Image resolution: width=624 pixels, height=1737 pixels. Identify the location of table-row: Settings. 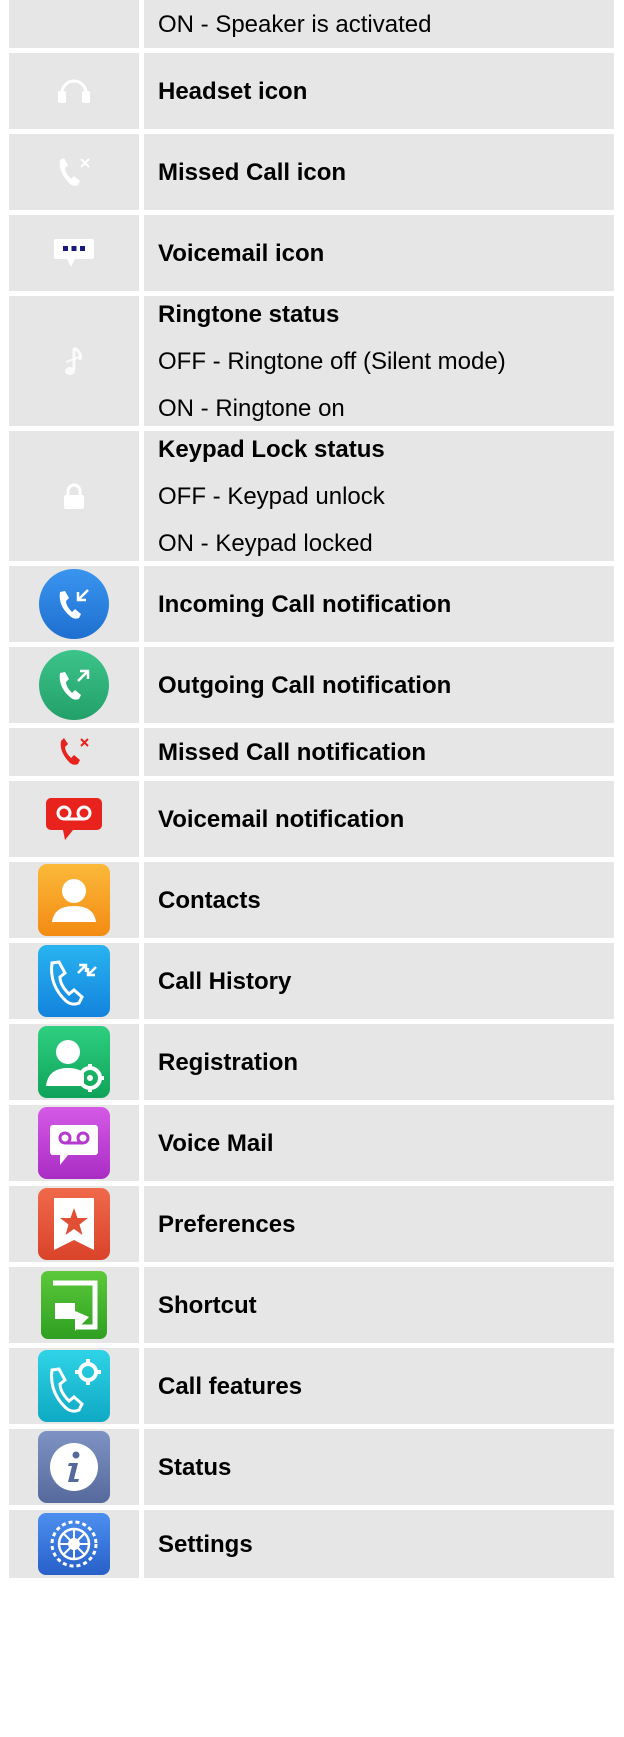
(311, 1544).